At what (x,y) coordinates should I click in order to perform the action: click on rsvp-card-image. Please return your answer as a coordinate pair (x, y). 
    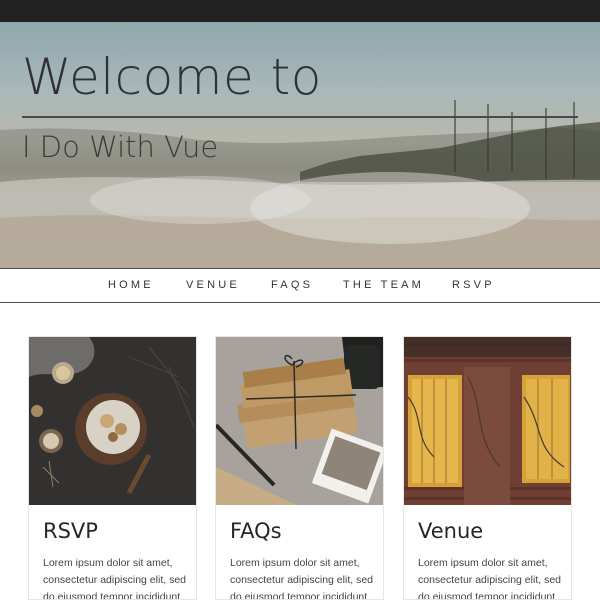
    Looking at the image, I should click on (112, 421).